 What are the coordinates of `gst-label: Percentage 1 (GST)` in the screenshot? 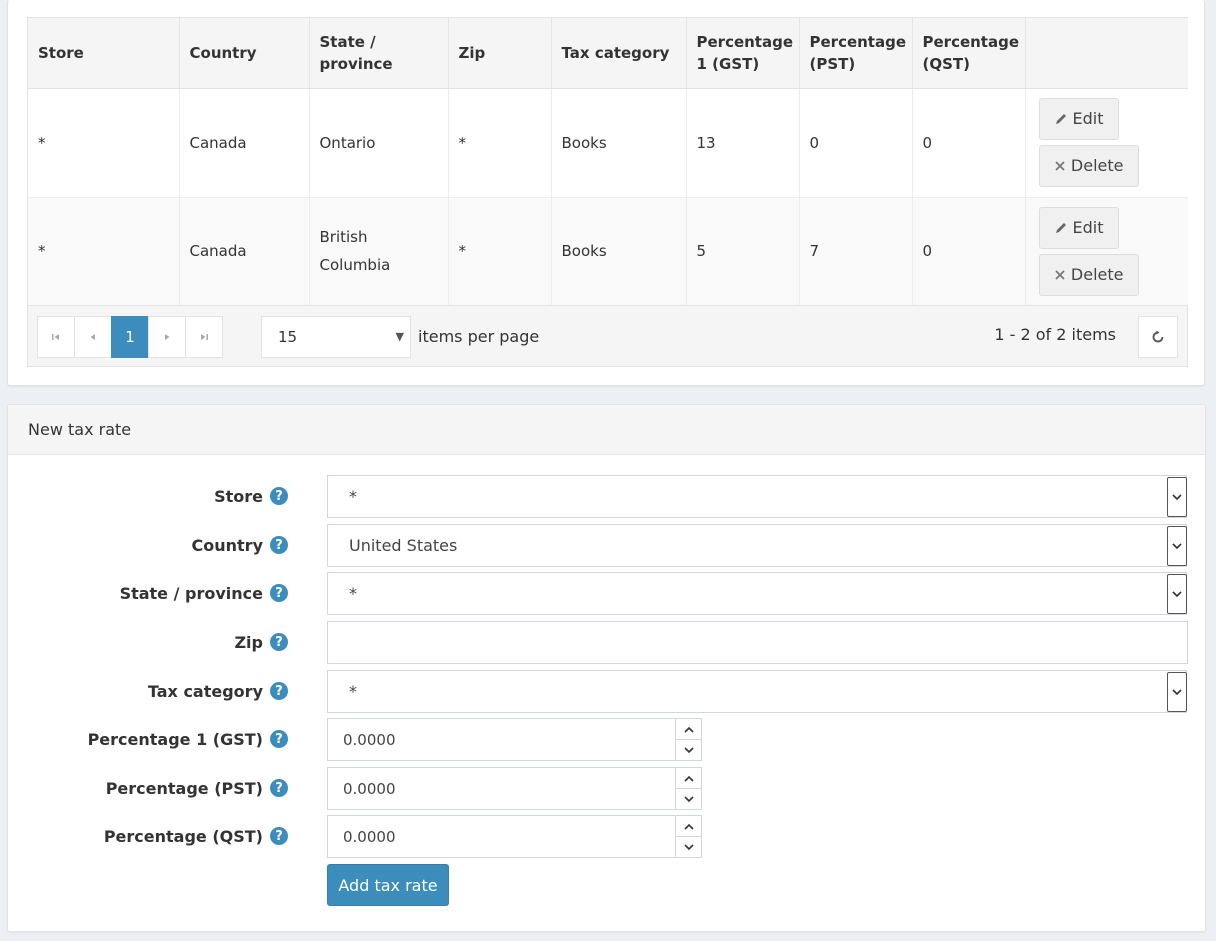 It's located at (175, 739).